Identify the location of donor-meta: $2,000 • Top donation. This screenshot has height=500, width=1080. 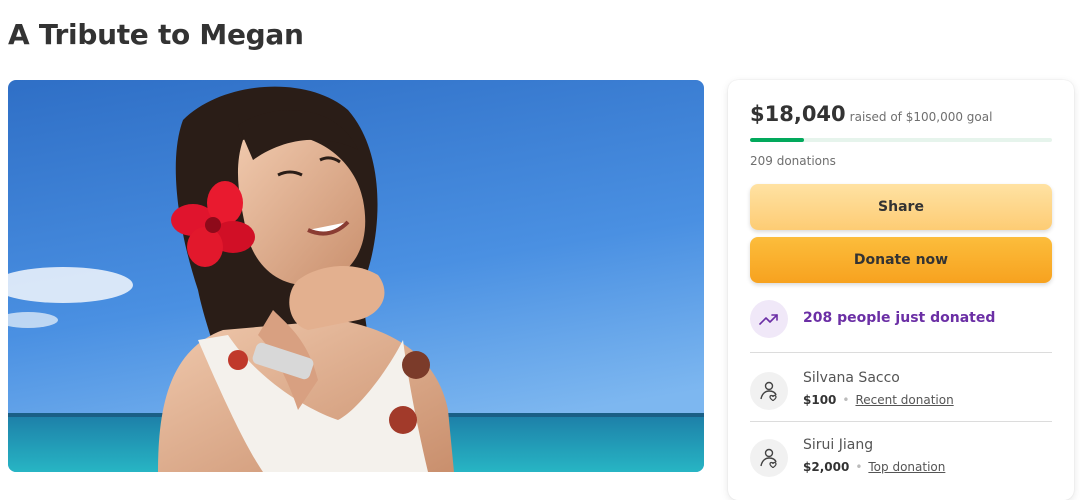
(874, 467).